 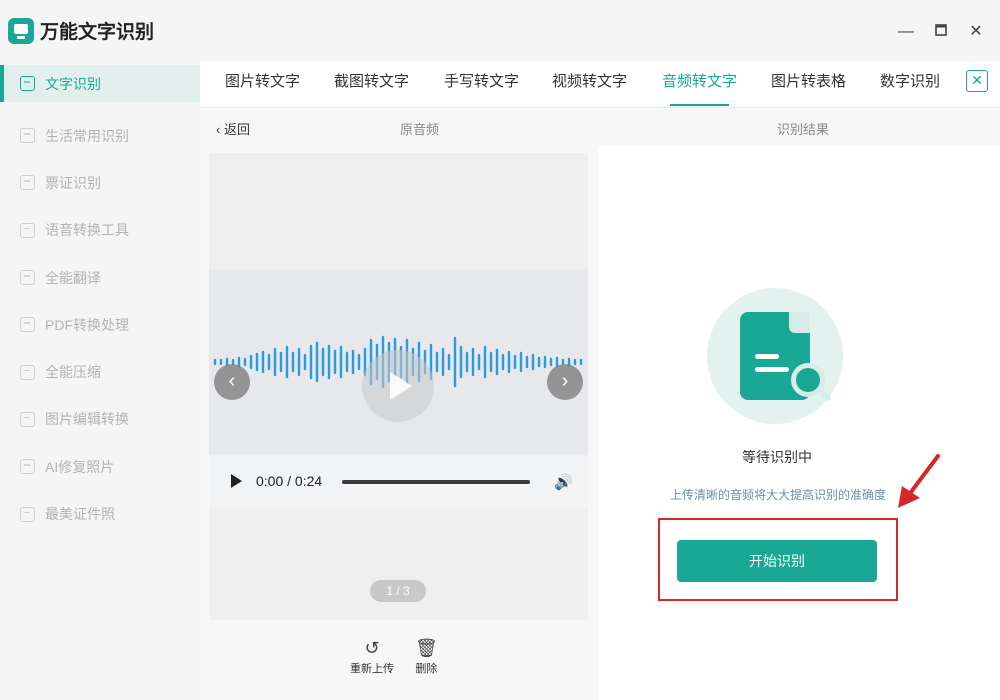 I want to click on sidebar-item-ai-restore: AI修复照片, so click(x=100, y=466).